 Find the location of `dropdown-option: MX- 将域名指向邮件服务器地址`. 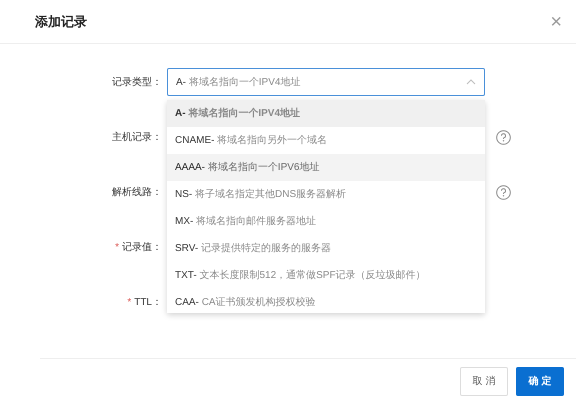

dropdown-option: MX- 将域名指向邮件服务器地址 is located at coordinates (326, 221).